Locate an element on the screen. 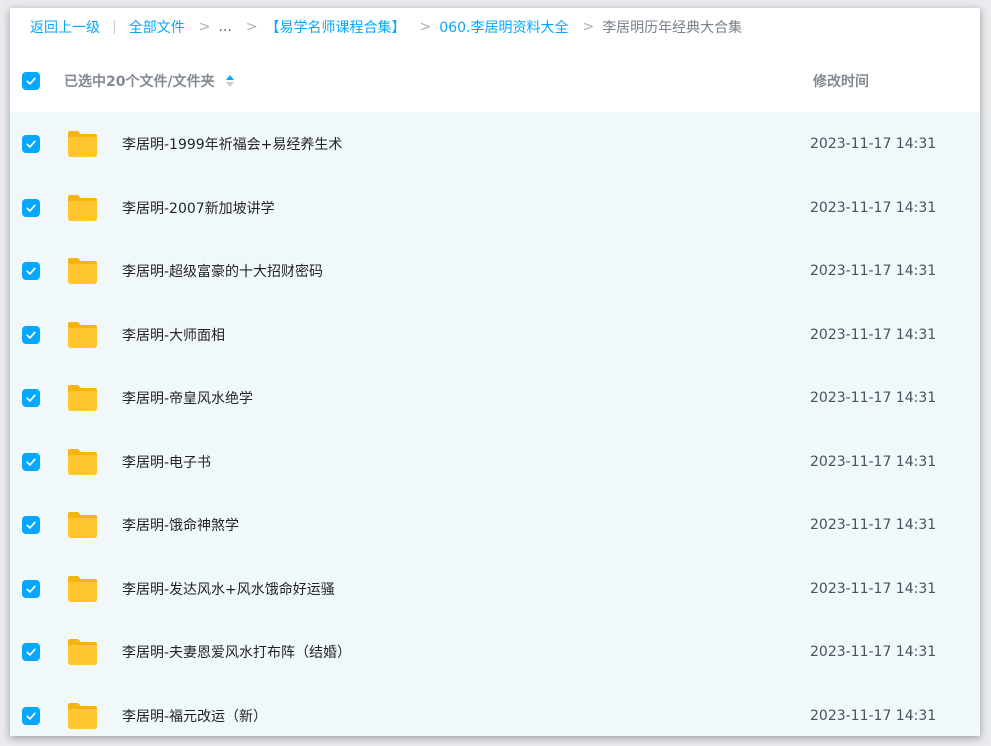 The width and height of the screenshot is (991, 746). select-all-checkbox is located at coordinates (31, 81).